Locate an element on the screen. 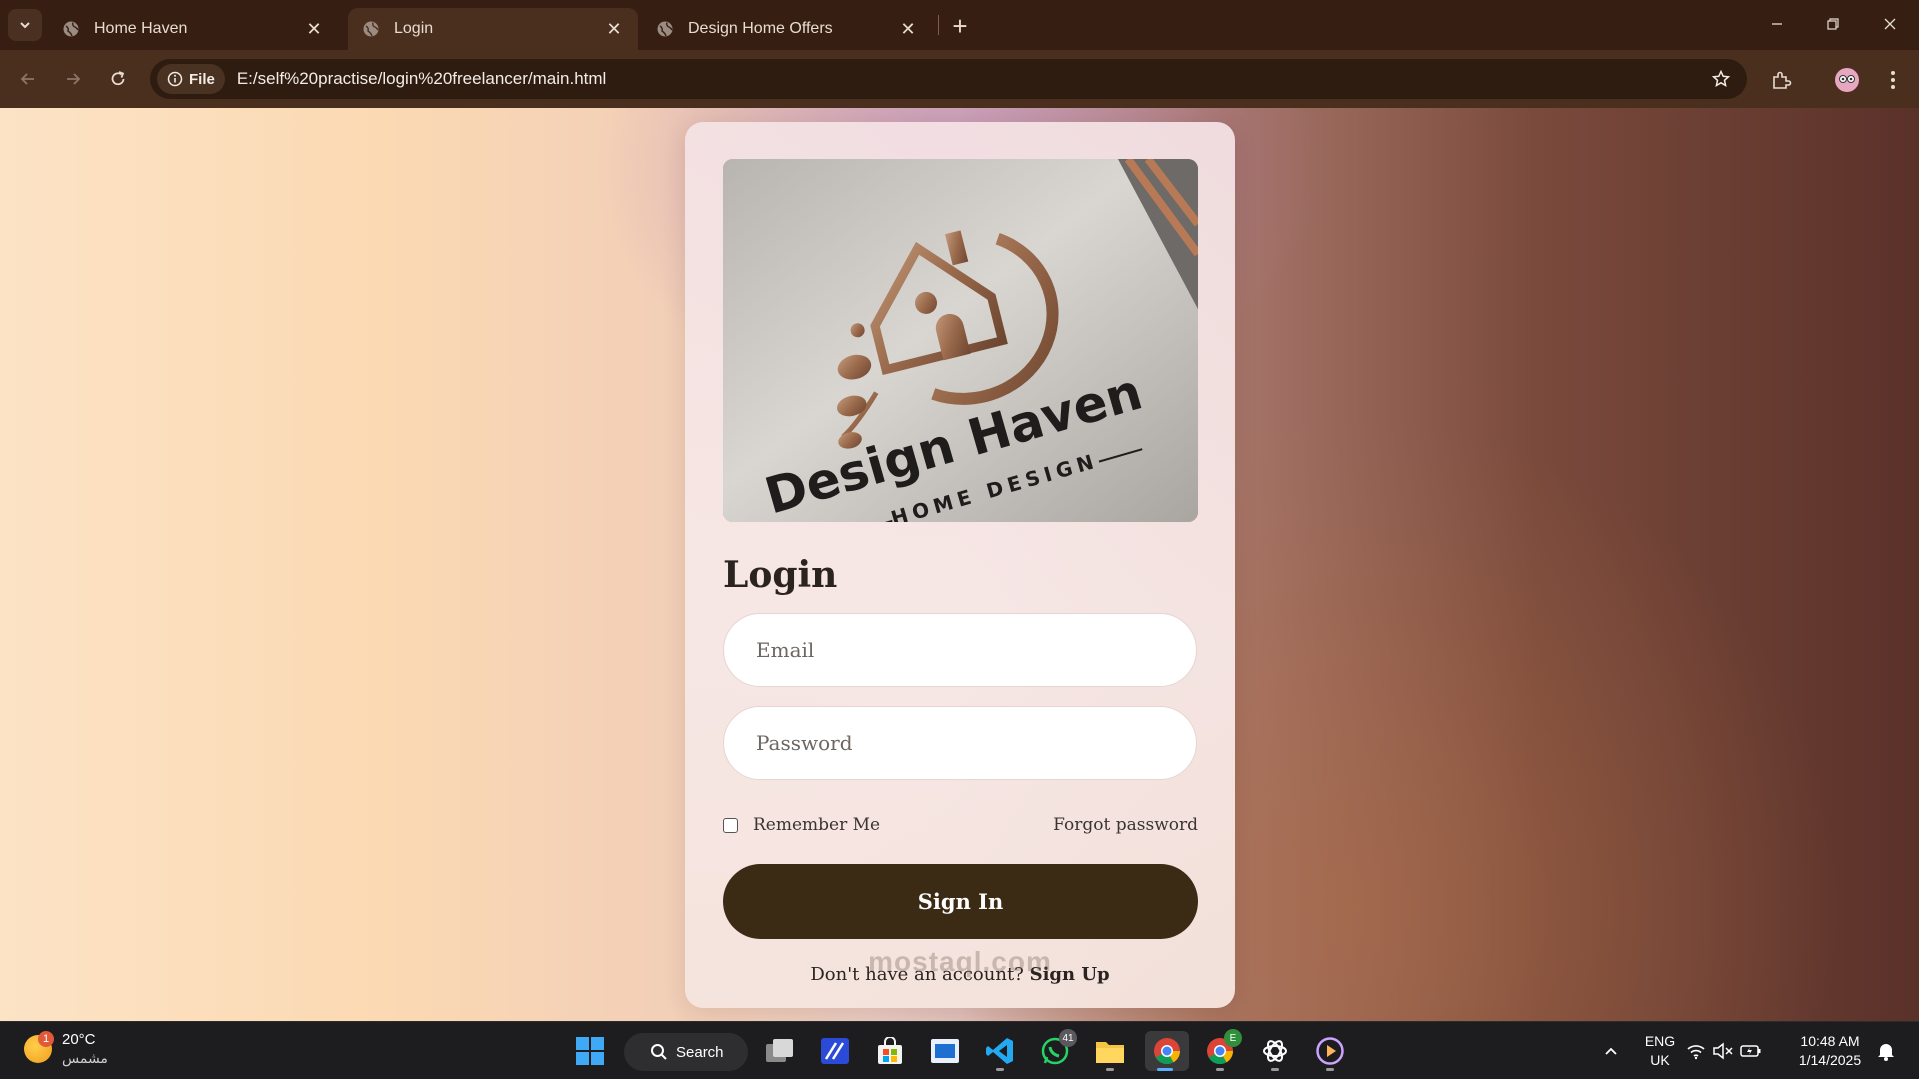 This screenshot has height=1079, width=1919. weather-widget: 1 20°C مشمس is located at coordinates (66, 1049).